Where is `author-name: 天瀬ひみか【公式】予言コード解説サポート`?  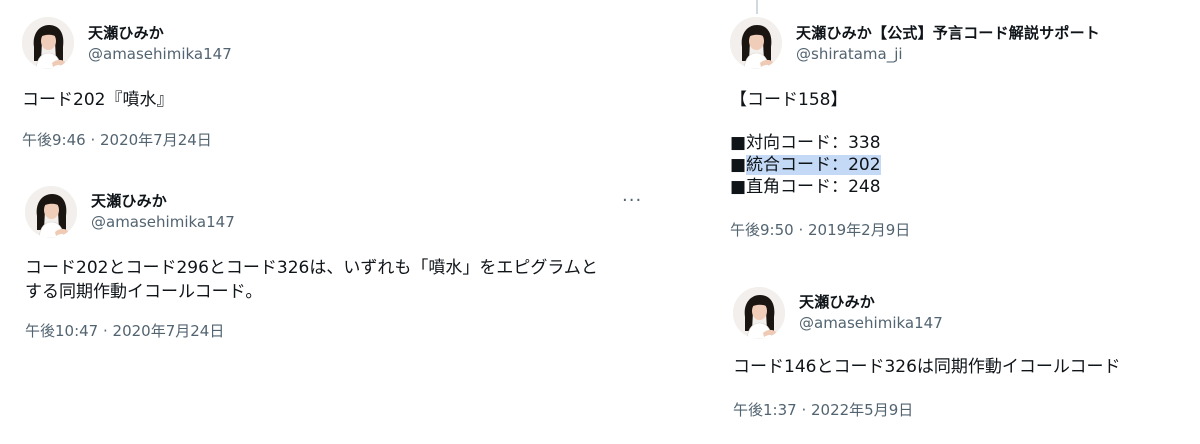 author-name: 天瀬ひみか【公式】予言コード解説サポート is located at coordinates (948, 32).